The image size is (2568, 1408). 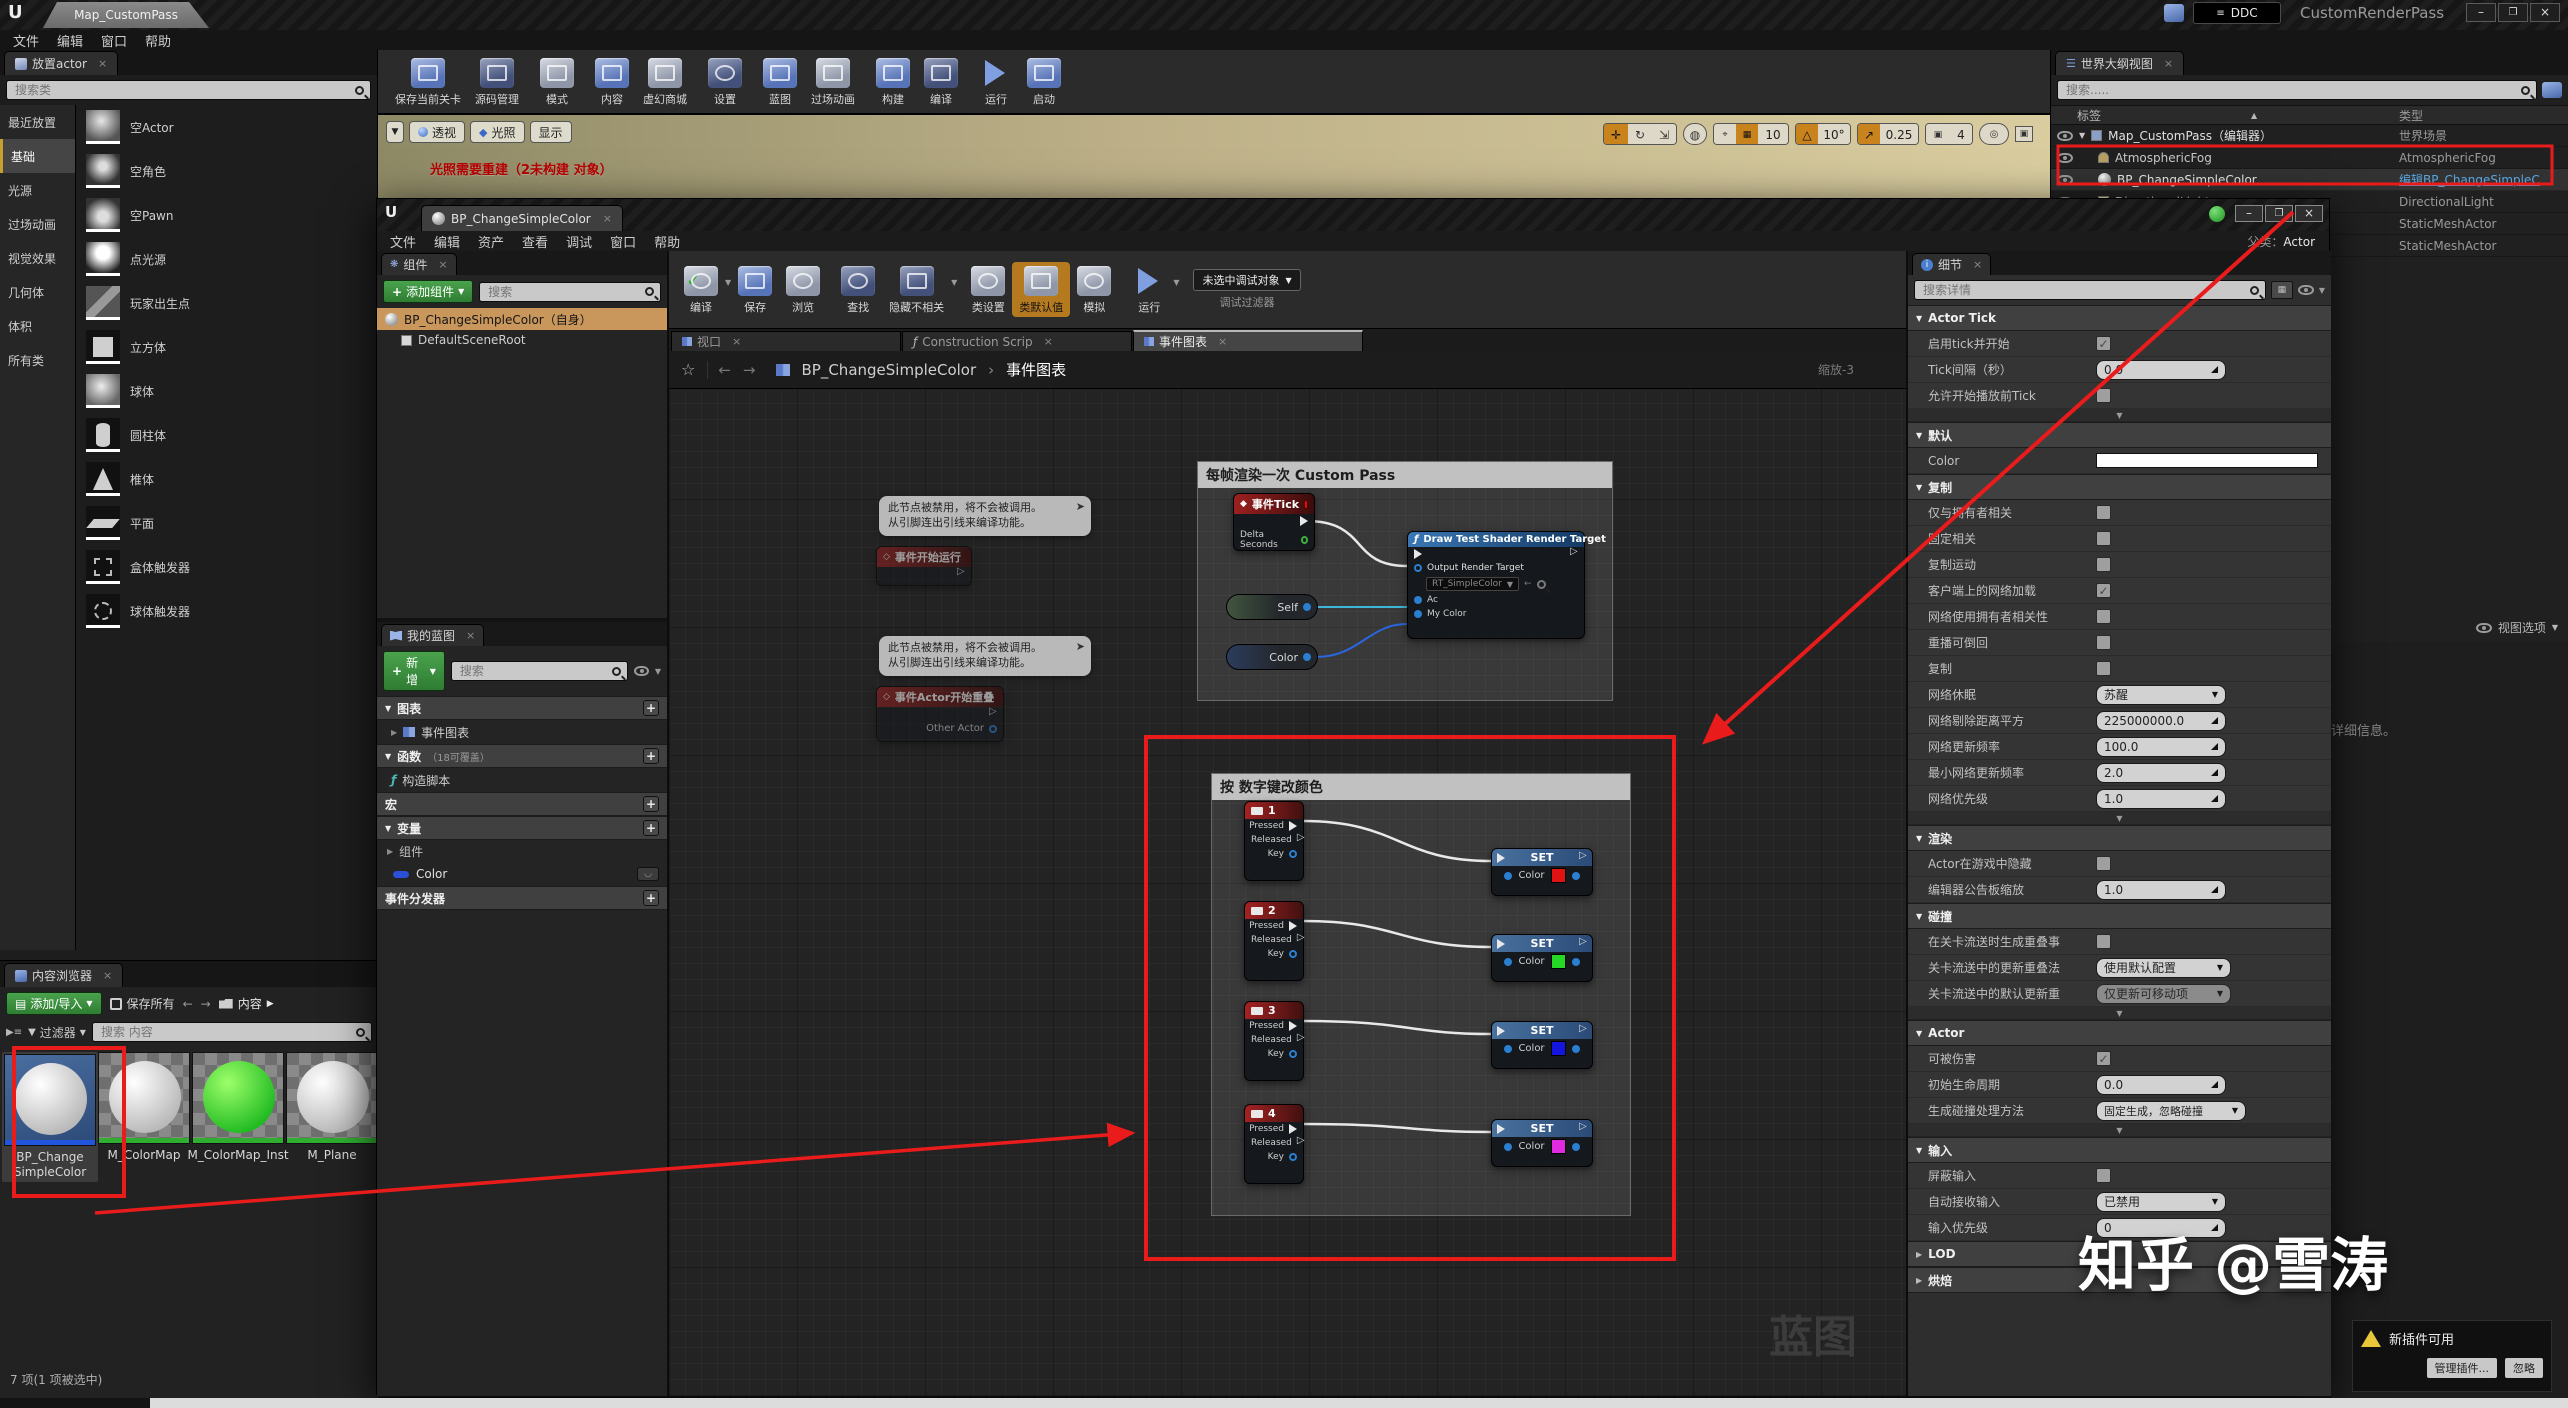 What do you see at coordinates (522, 708) in the screenshot?
I see `graphs-section: ▼ 图表 +` at bounding box center [522, 708].